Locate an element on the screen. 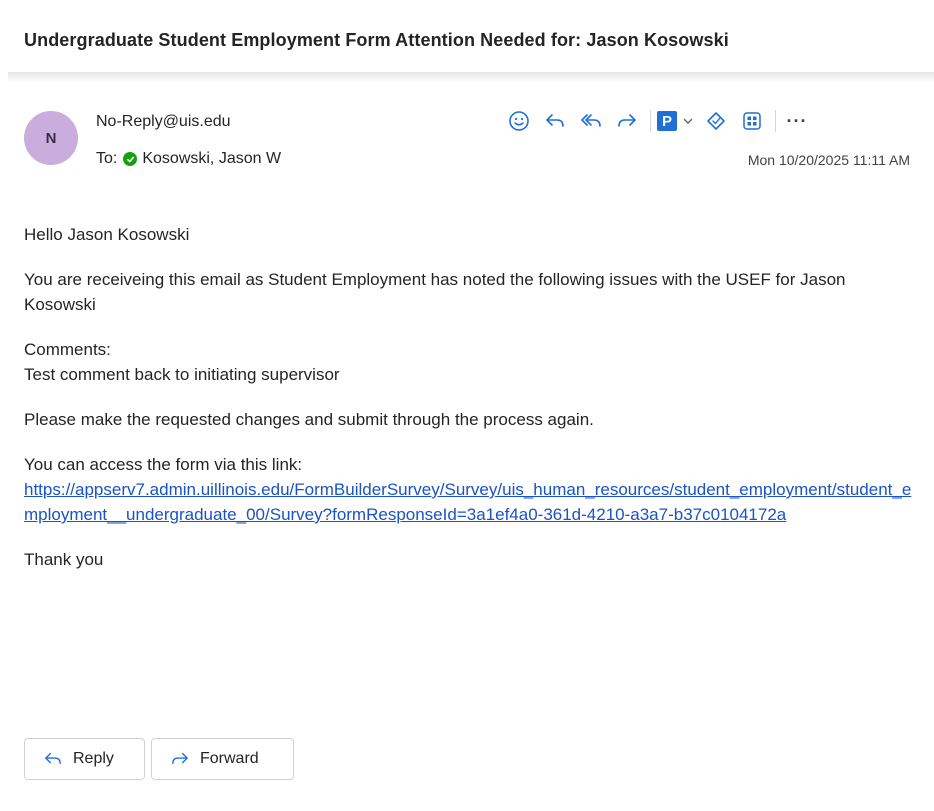 The image size is (934, 811). greeting-text: Hello Jason Kosowski is located at coordinates (107, 234).